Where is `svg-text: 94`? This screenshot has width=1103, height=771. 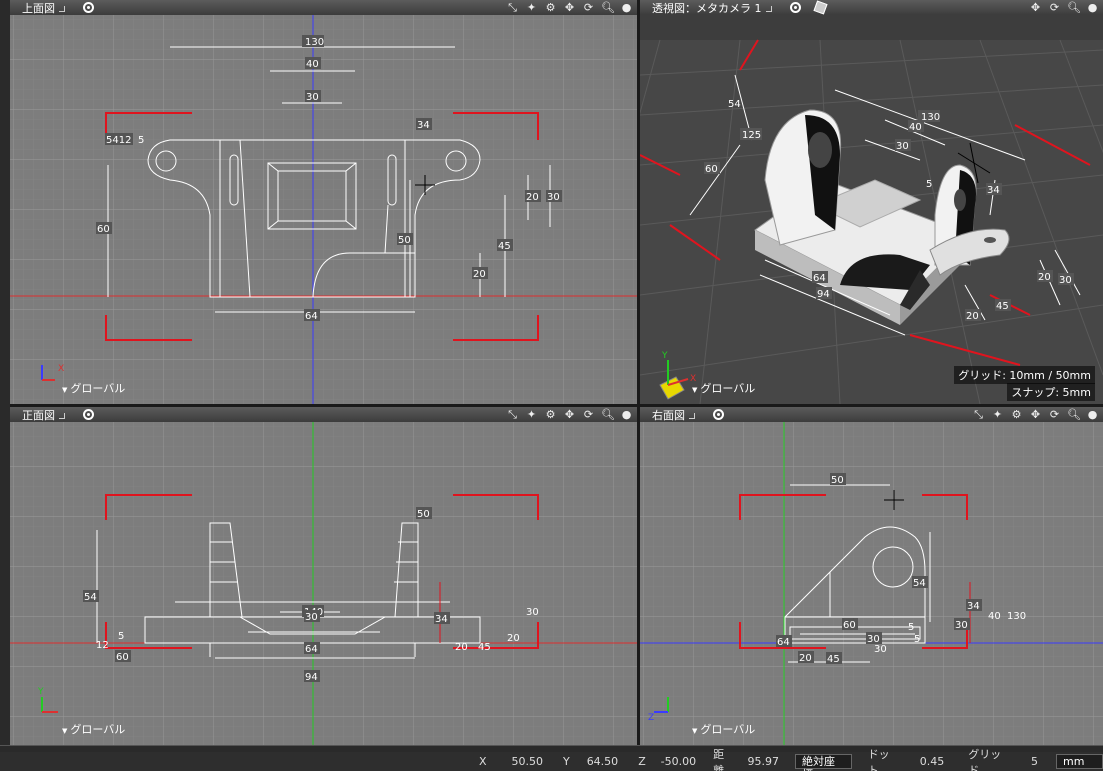
svg-text: 94 is located at coordinates (311, 677).